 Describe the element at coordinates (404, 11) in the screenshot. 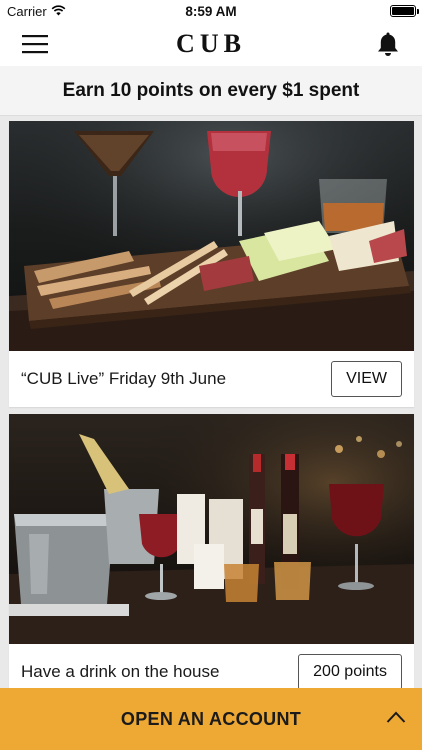

I see `battery-icon` at that location.